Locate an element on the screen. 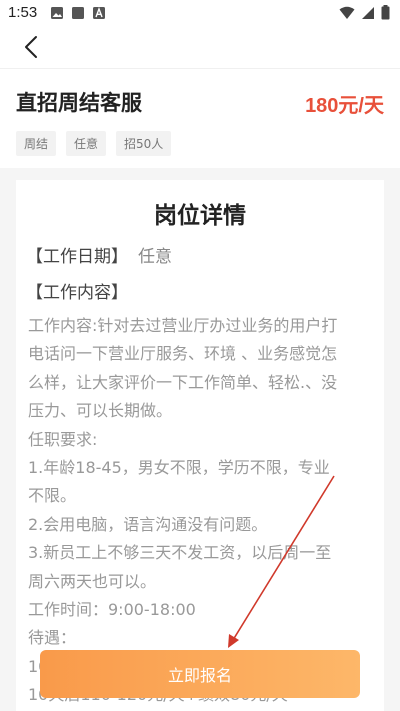 The width and height of the screenshot is (400, 711). description-line: 待遇： is located at coordinates (52, 638).